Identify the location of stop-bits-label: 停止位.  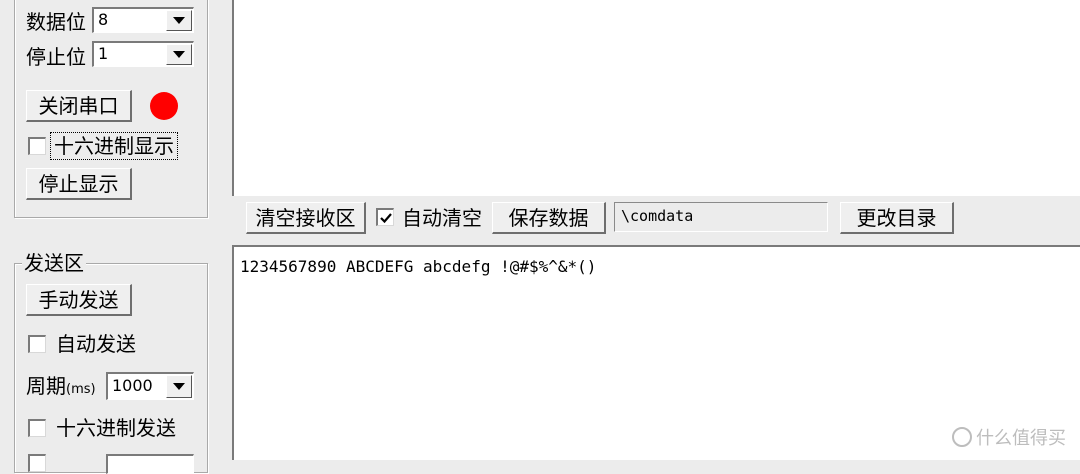
(56, 57).